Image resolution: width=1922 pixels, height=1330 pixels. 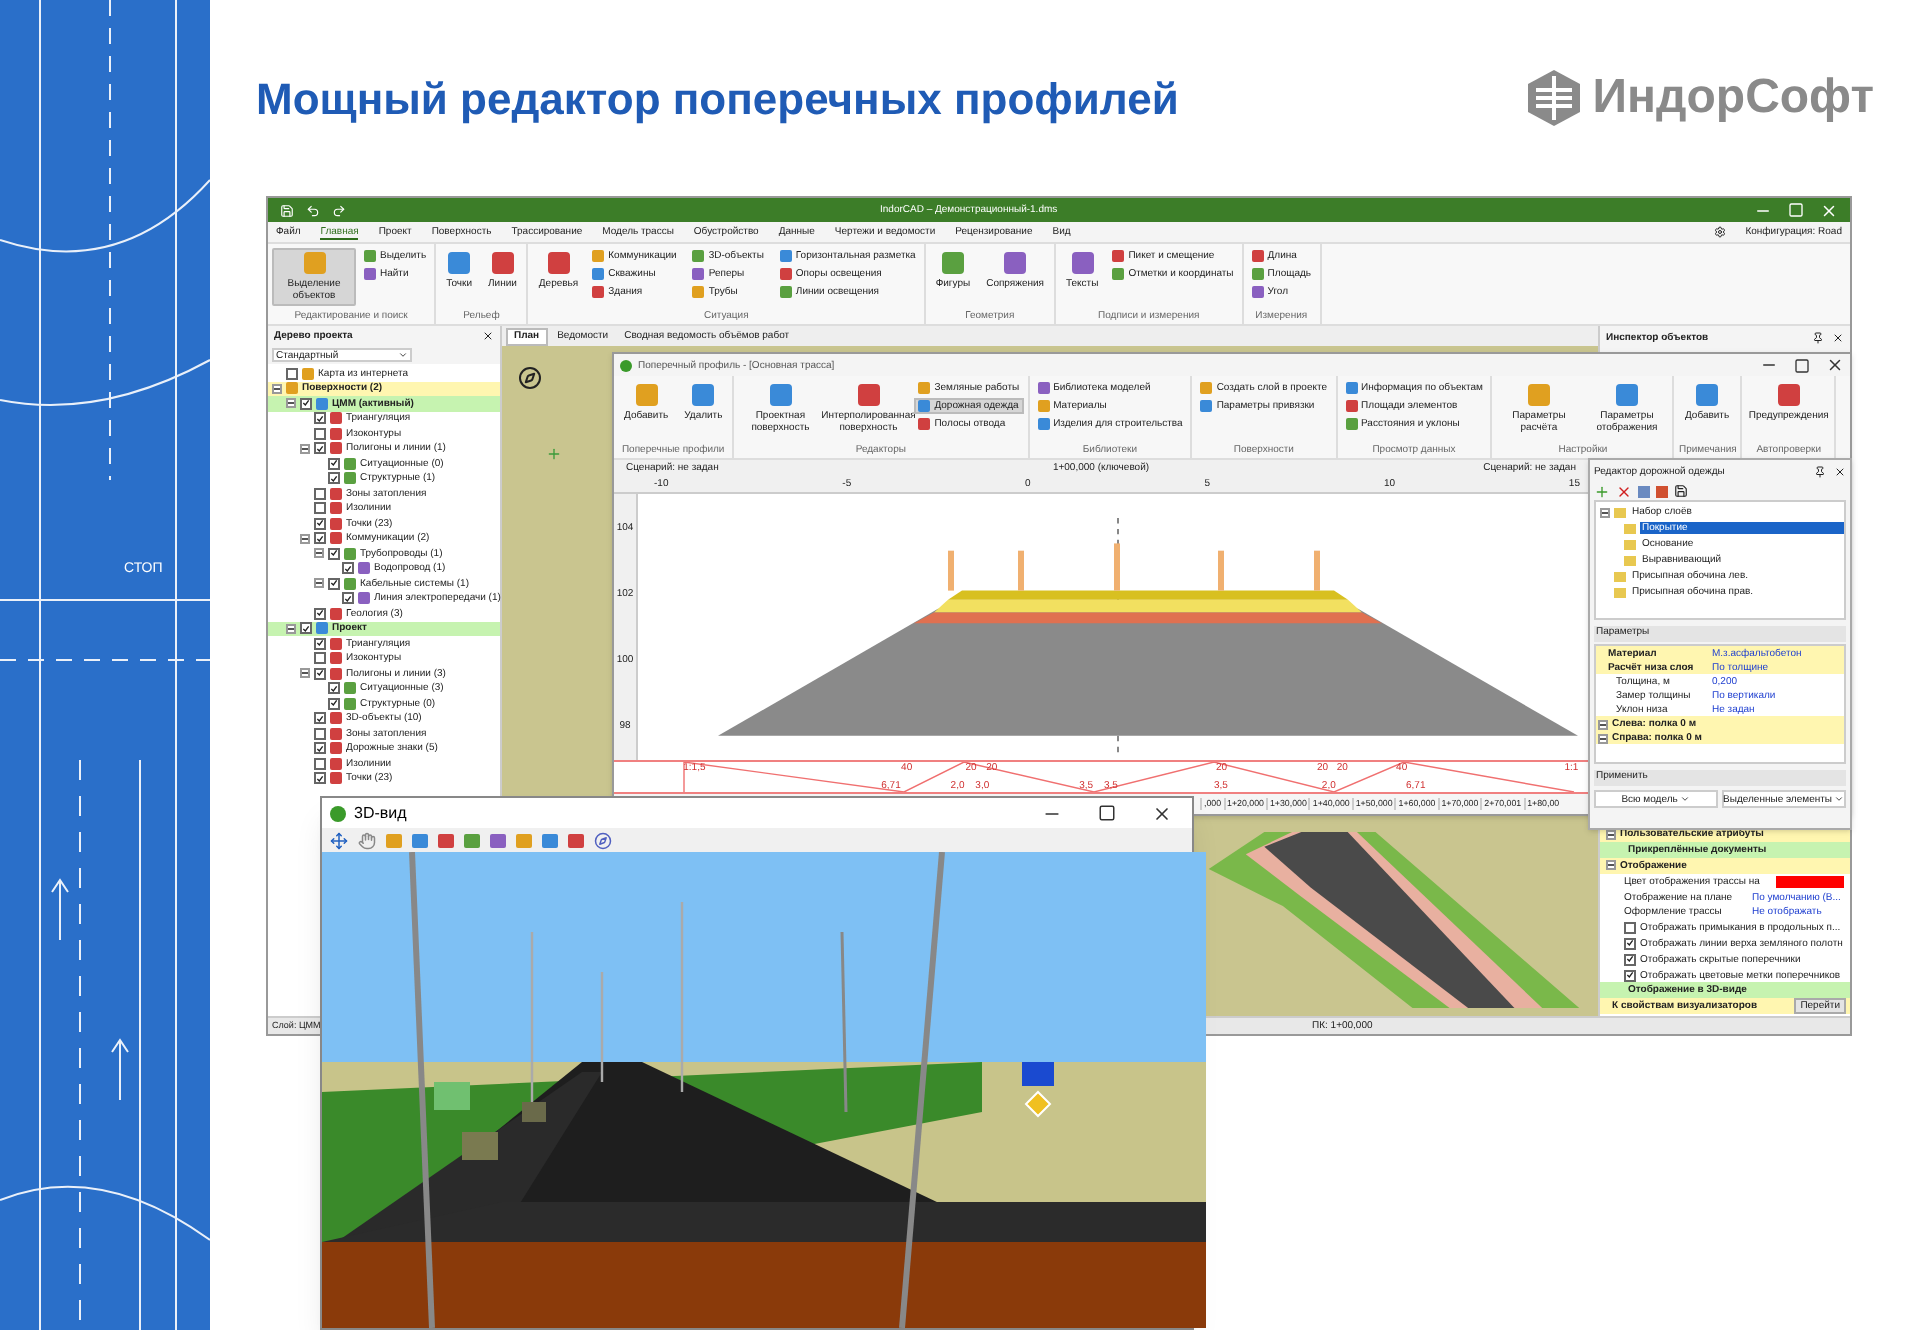 I want to click on delete-icon, so click(x=1624, y=491).